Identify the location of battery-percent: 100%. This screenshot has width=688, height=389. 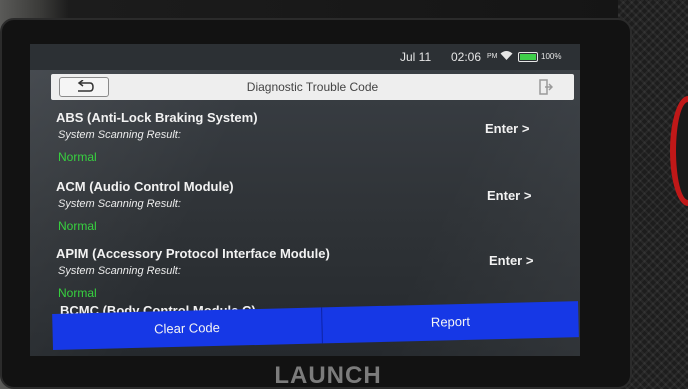
(551, 56).